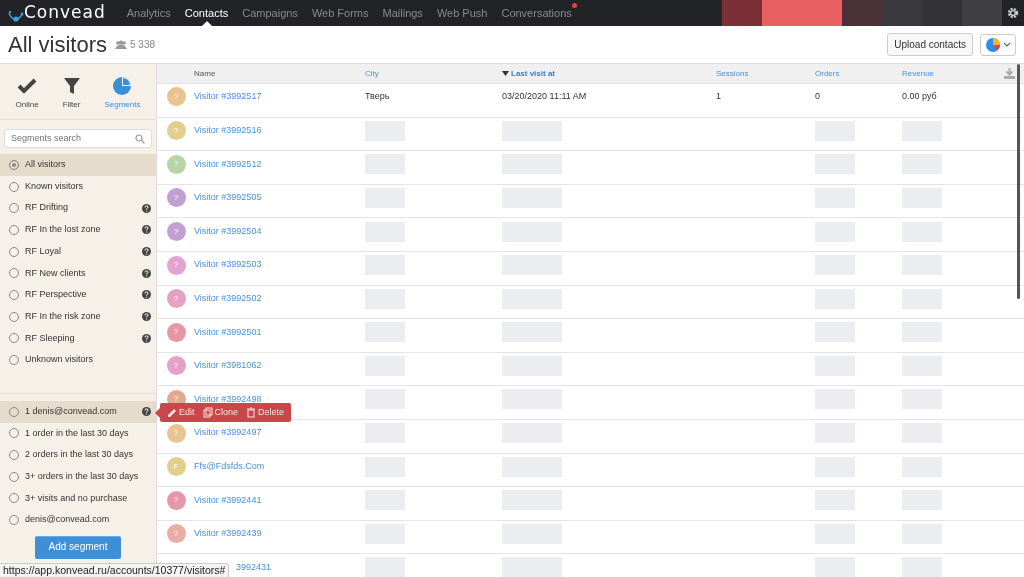 The image size is (1024, 577). I want to click on column-header: Last visit at, so click(609, 73).